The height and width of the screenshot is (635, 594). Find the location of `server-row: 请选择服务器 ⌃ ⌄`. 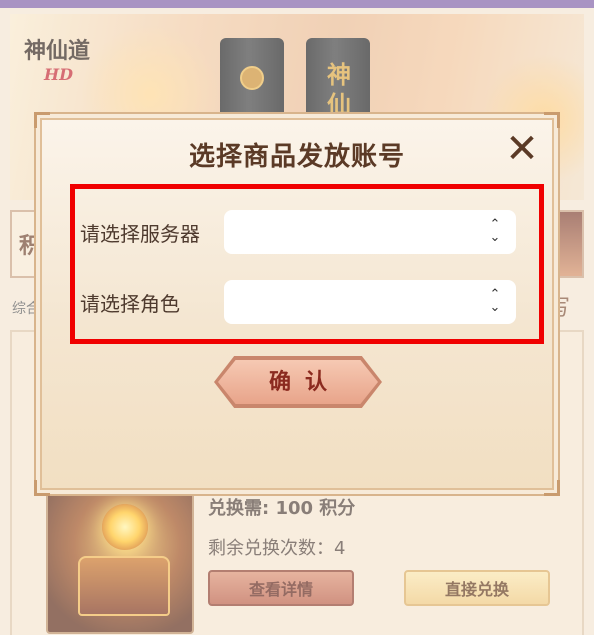

server-row: 请选择服务器 ⌃ ⌄ is located at coordinates (300, 233).